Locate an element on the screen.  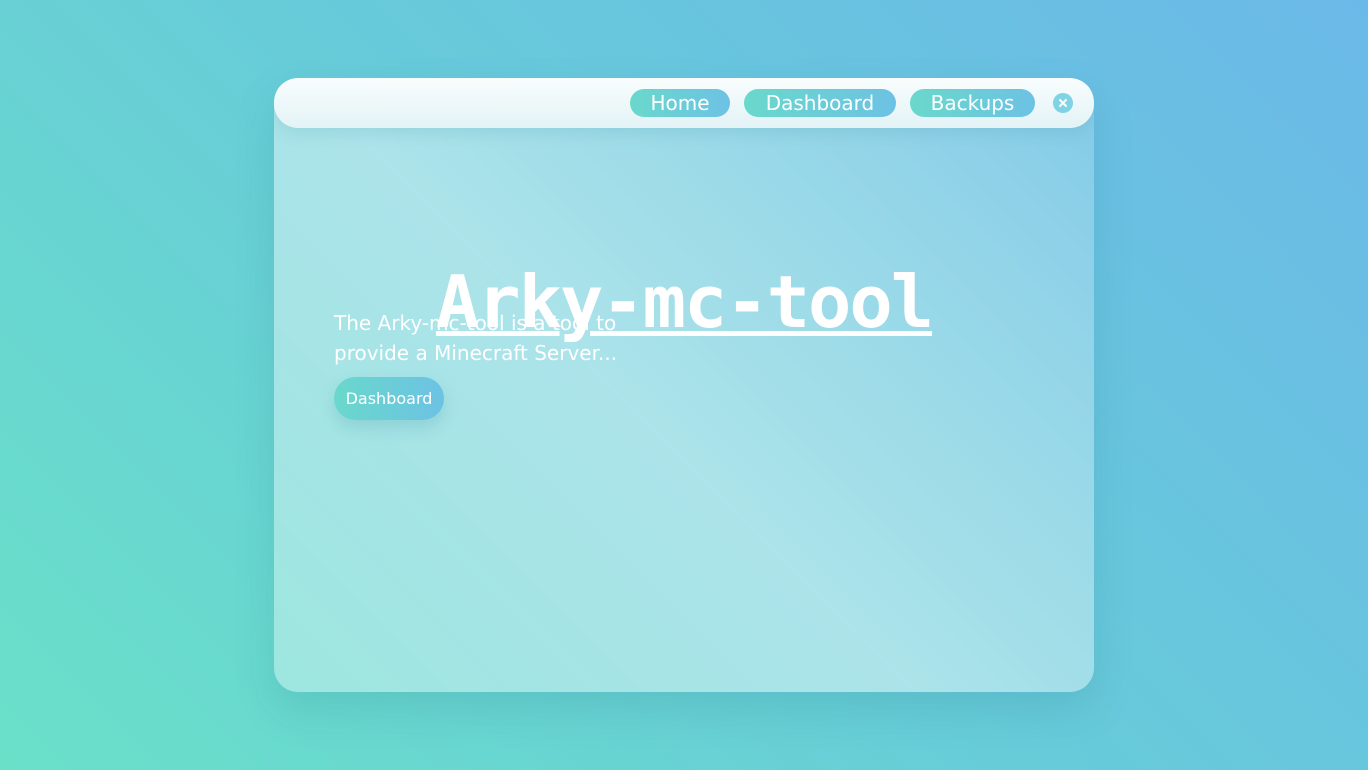
dashboard-button: Dashboard is located at coordinates (389, 398).